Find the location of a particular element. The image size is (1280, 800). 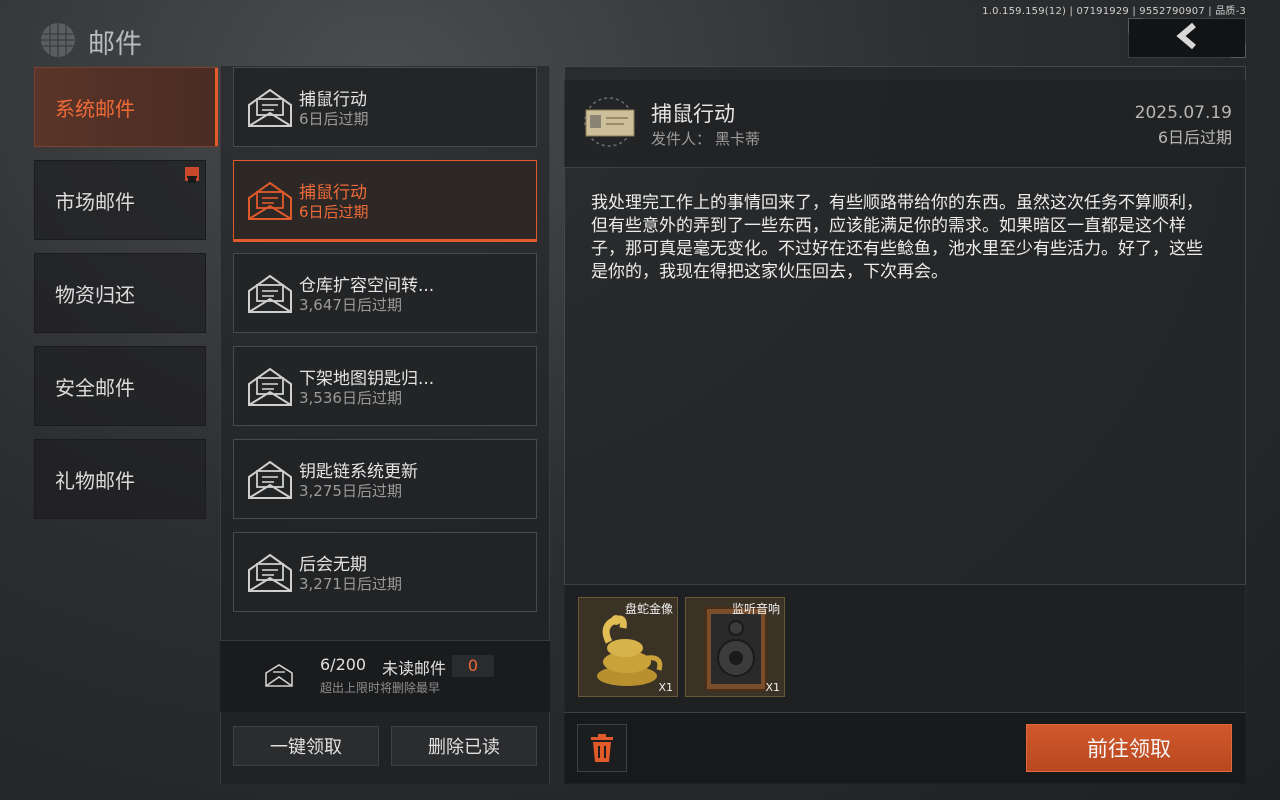

category-security-mail: 安全邮件 is located at coordinates (120, 386).